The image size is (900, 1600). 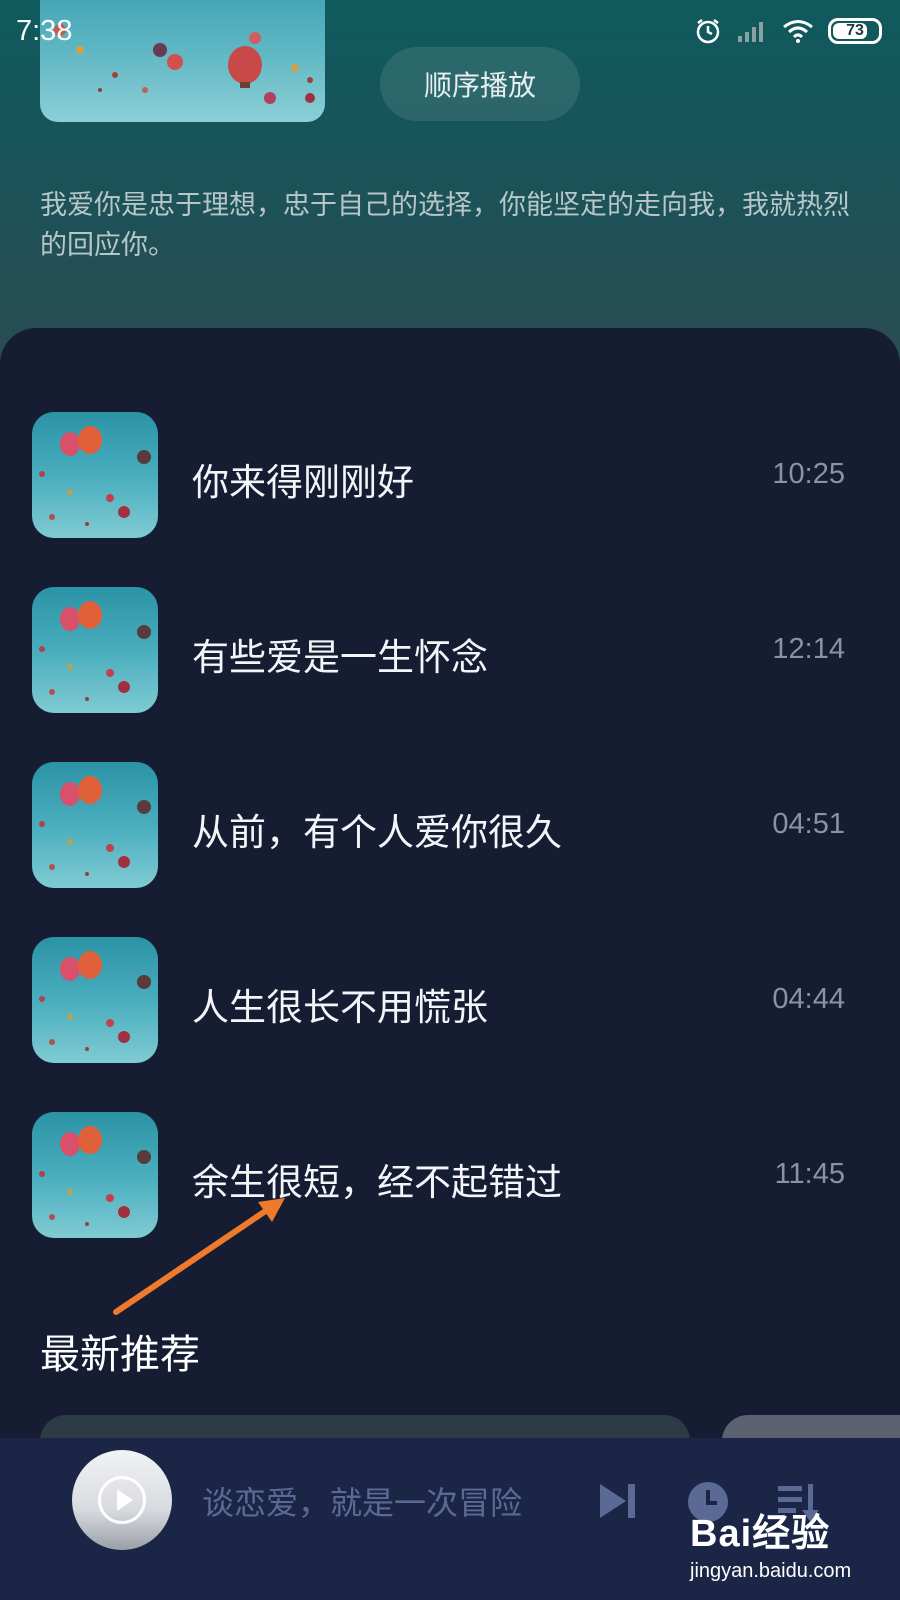 What do you see at coordinates (303, 482) in the screenshot?
I see `song-title: 你来得刚刚好` at bounding box center [303, 482].